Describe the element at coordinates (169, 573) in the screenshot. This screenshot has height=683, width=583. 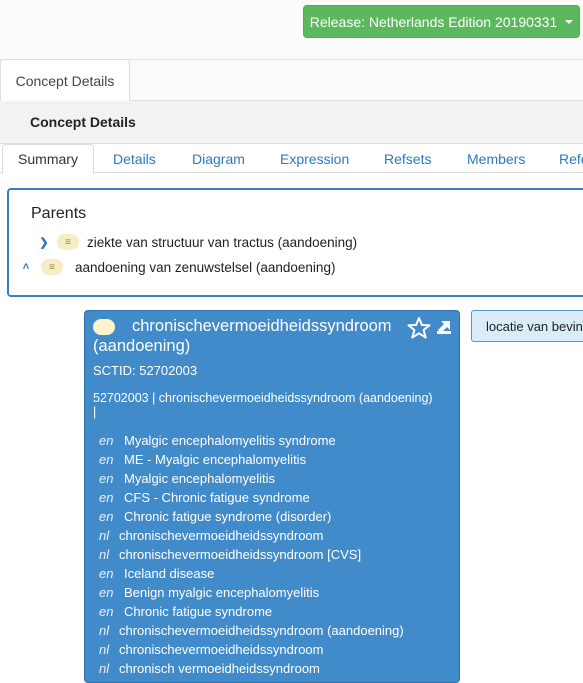
I see `description-term: Iceland disease` at that location.